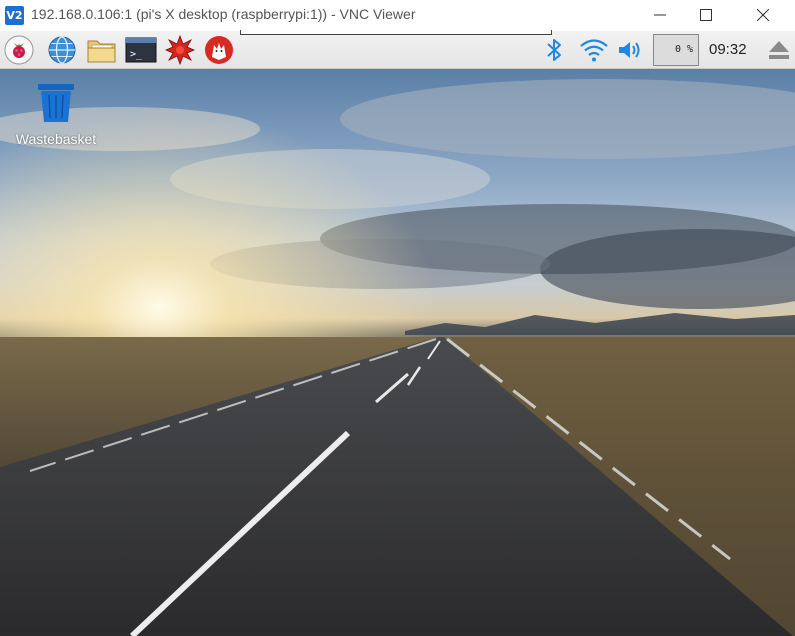 The width and height of the screenshot is (795, 636). I want to click on trash-icon, so click(56, 103).